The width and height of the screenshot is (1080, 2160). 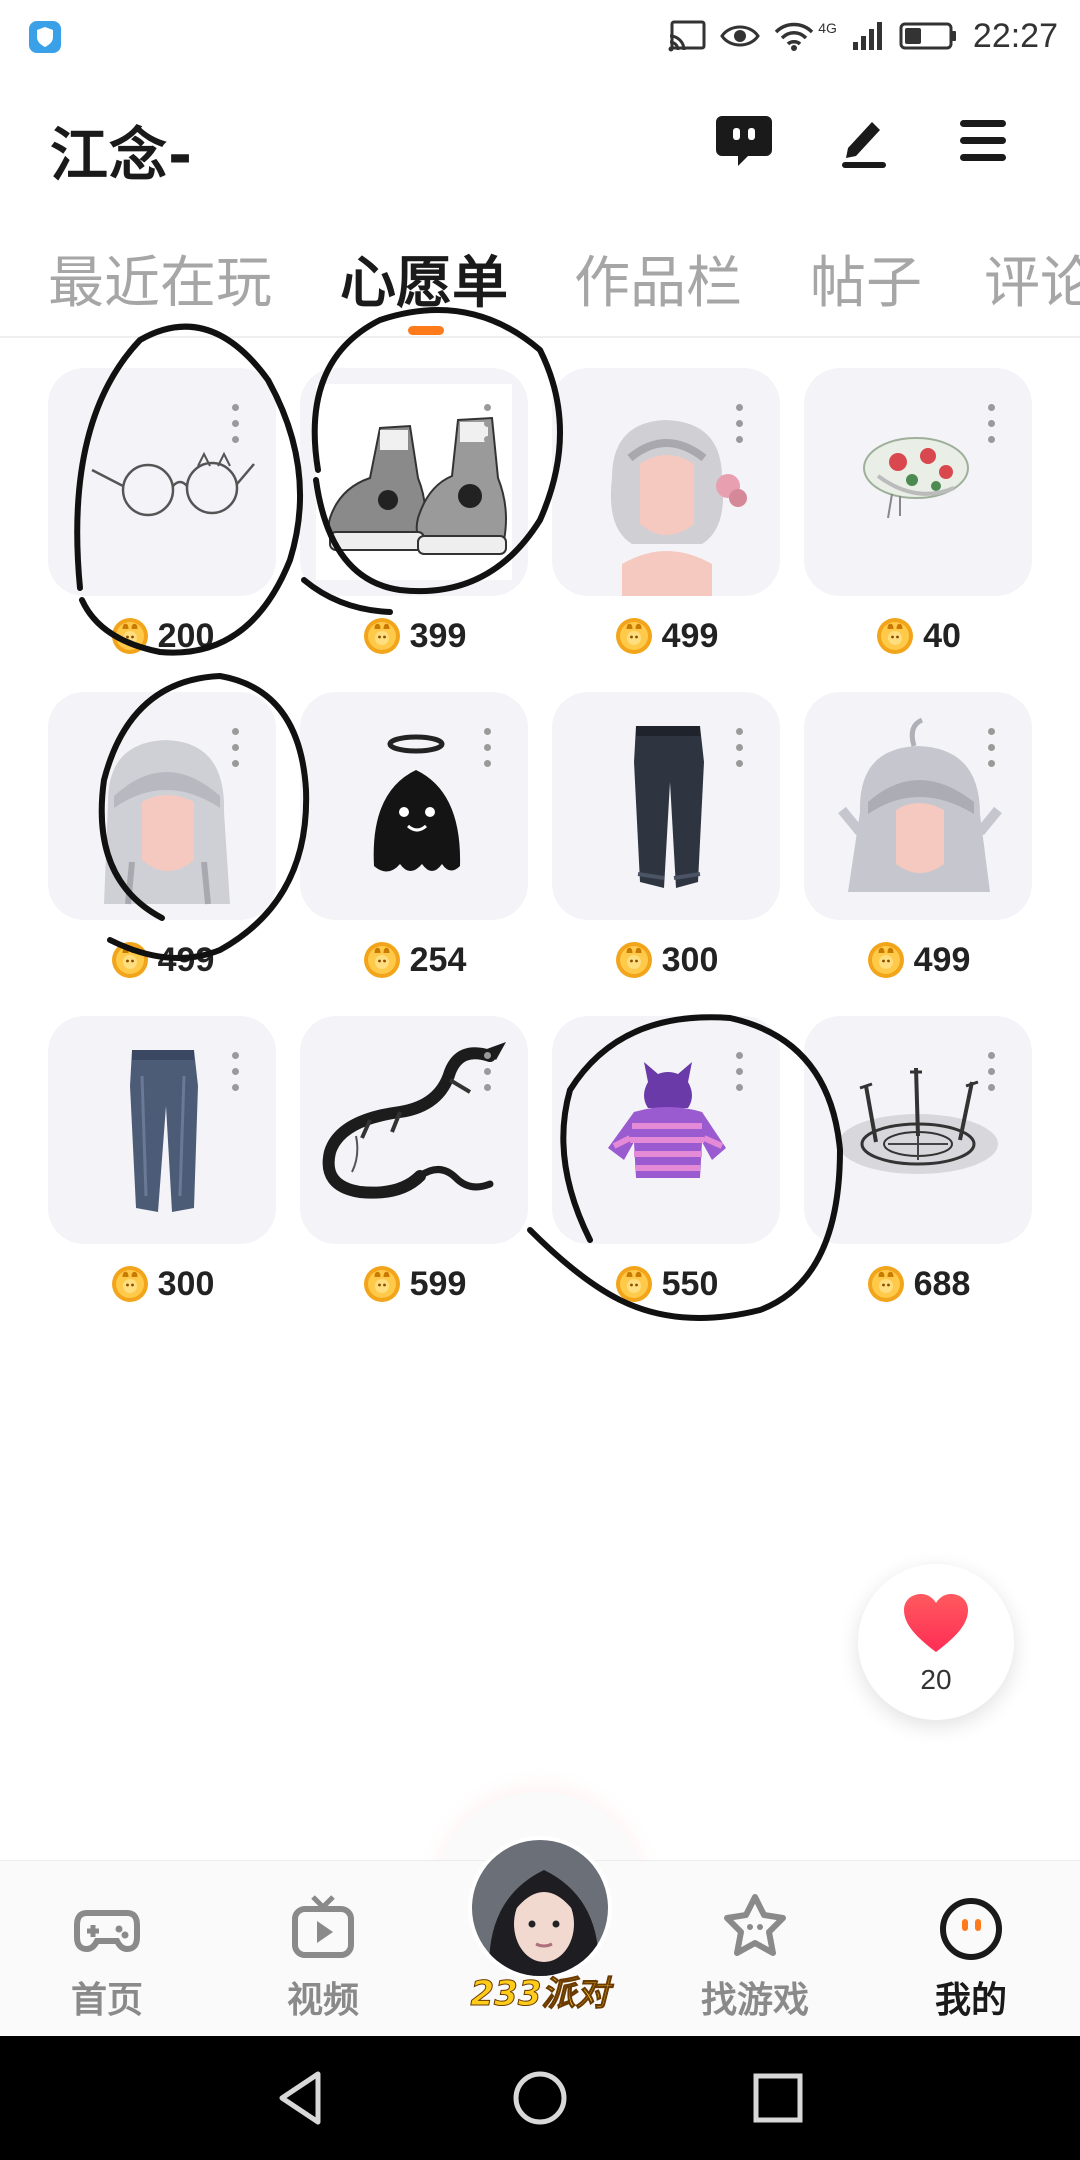 I want to click on nav-home: 首页, so click(x=107, y=1956).